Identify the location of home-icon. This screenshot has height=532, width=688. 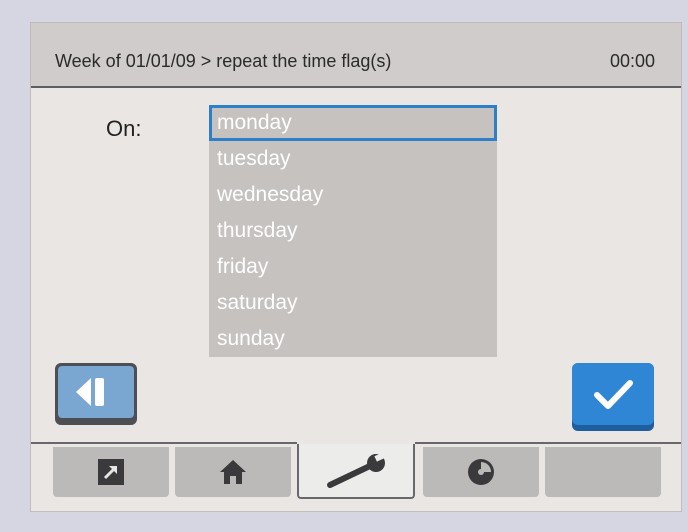
(233, 472).